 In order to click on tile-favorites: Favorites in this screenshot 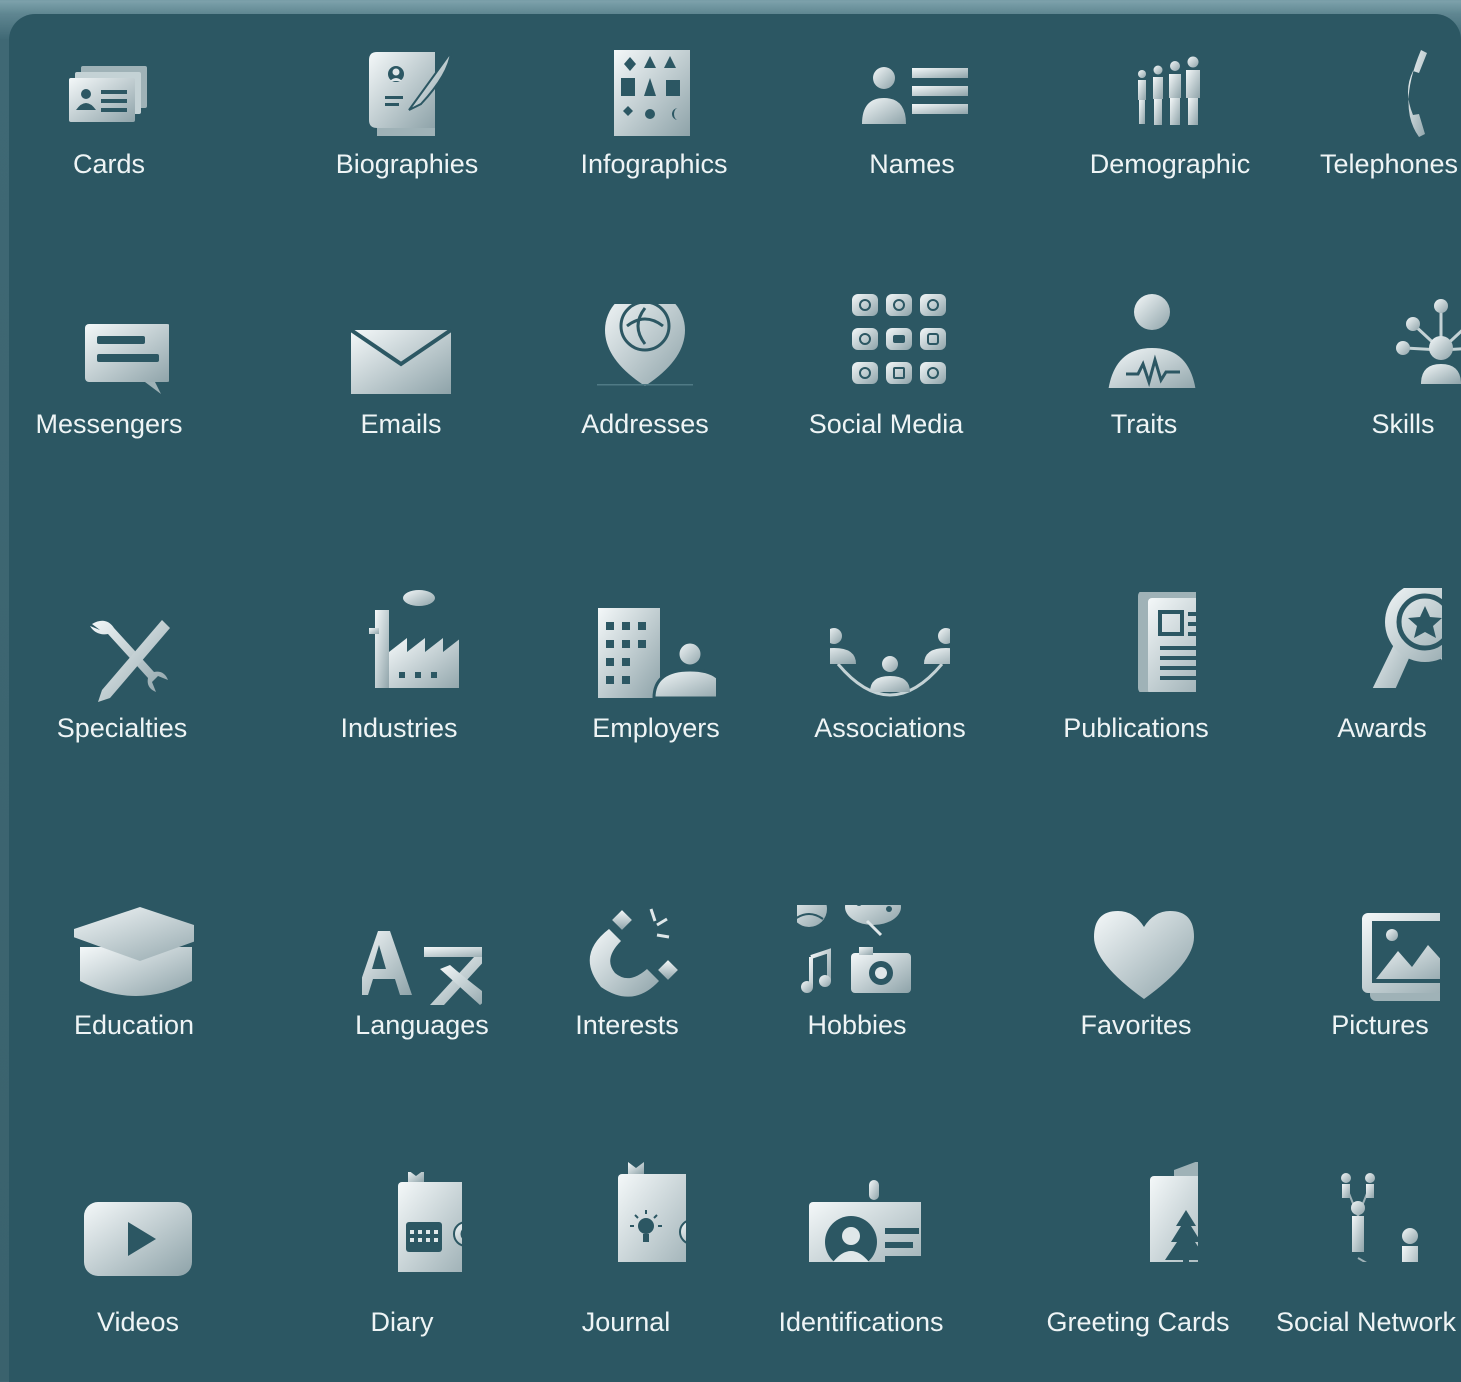, I will do `click(1136, 990)`.